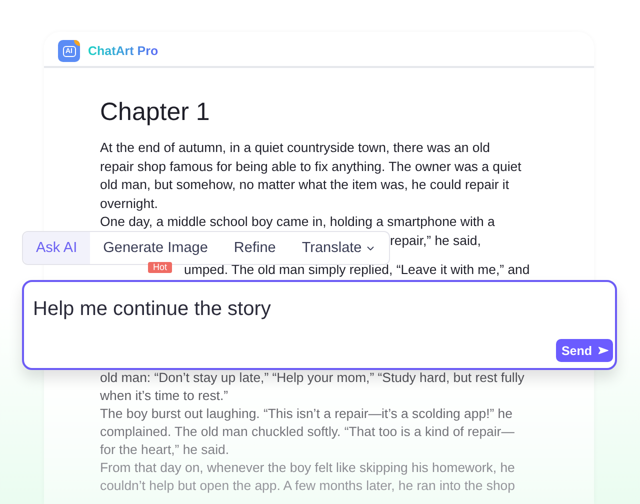 Image resolution: width=640 pixels, height=504 pixels. What do you see at coordinates (165, 396) in the screenshot?
I see `story-line: when it’s time to rest.”` at bounding box center [165, 396].